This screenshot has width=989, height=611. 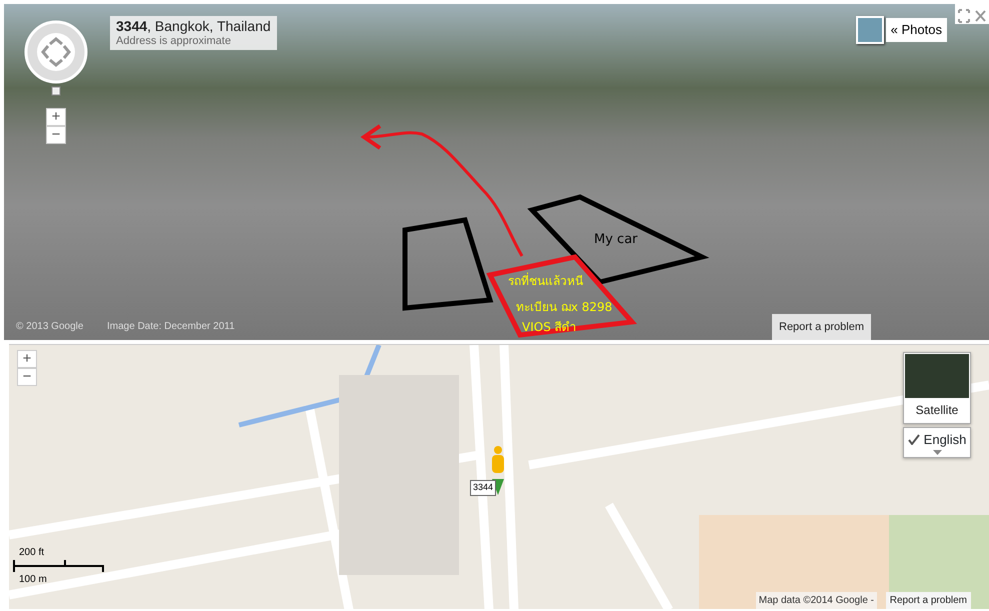 What do you see at coordinates (916, 30) in the screenshot?
I see `photos-button: « Photos` at bounding box center [916, 30].